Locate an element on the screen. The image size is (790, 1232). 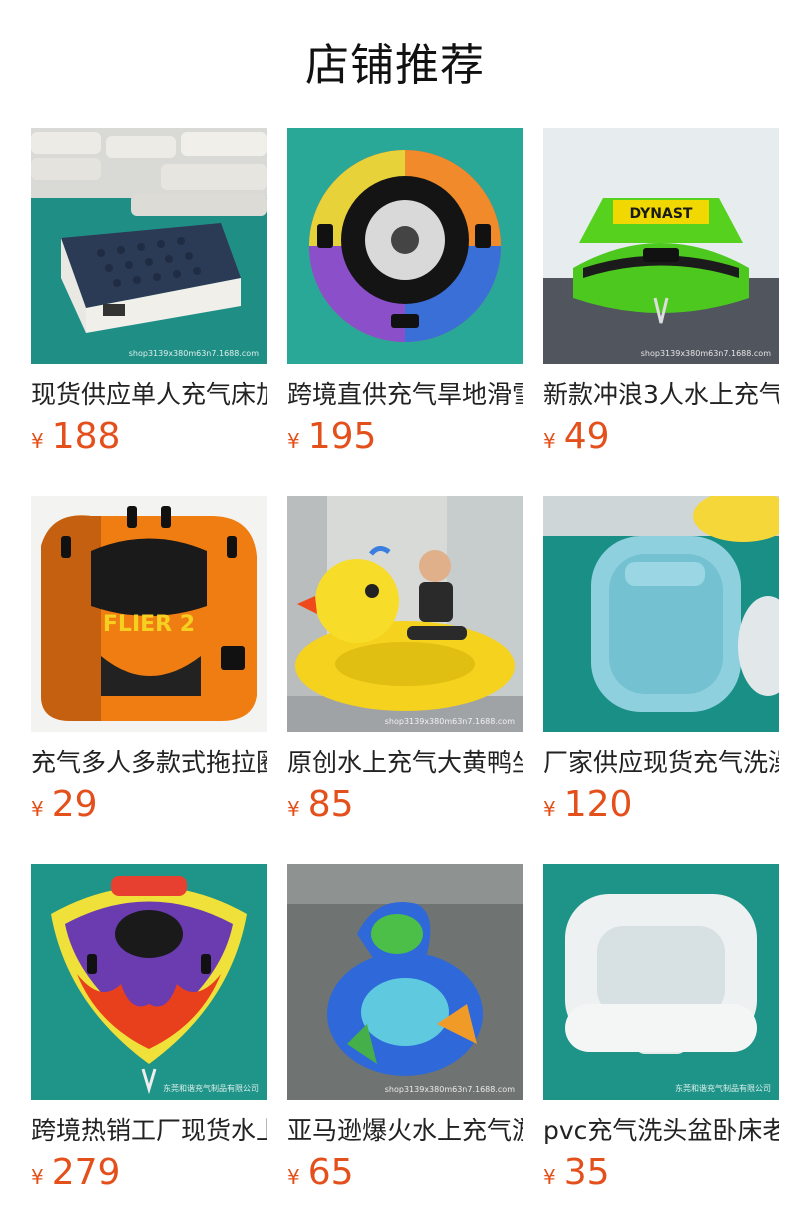
product-price: ¥120 is located at coordinates (587, 805).